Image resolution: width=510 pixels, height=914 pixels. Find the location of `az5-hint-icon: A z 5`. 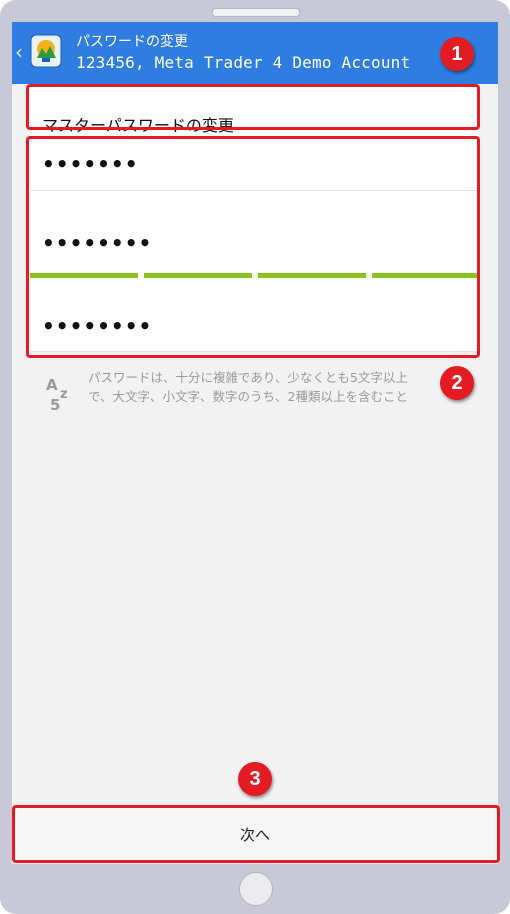

az5-hint-icon: A z 5 is located at coordinates (57, 395).